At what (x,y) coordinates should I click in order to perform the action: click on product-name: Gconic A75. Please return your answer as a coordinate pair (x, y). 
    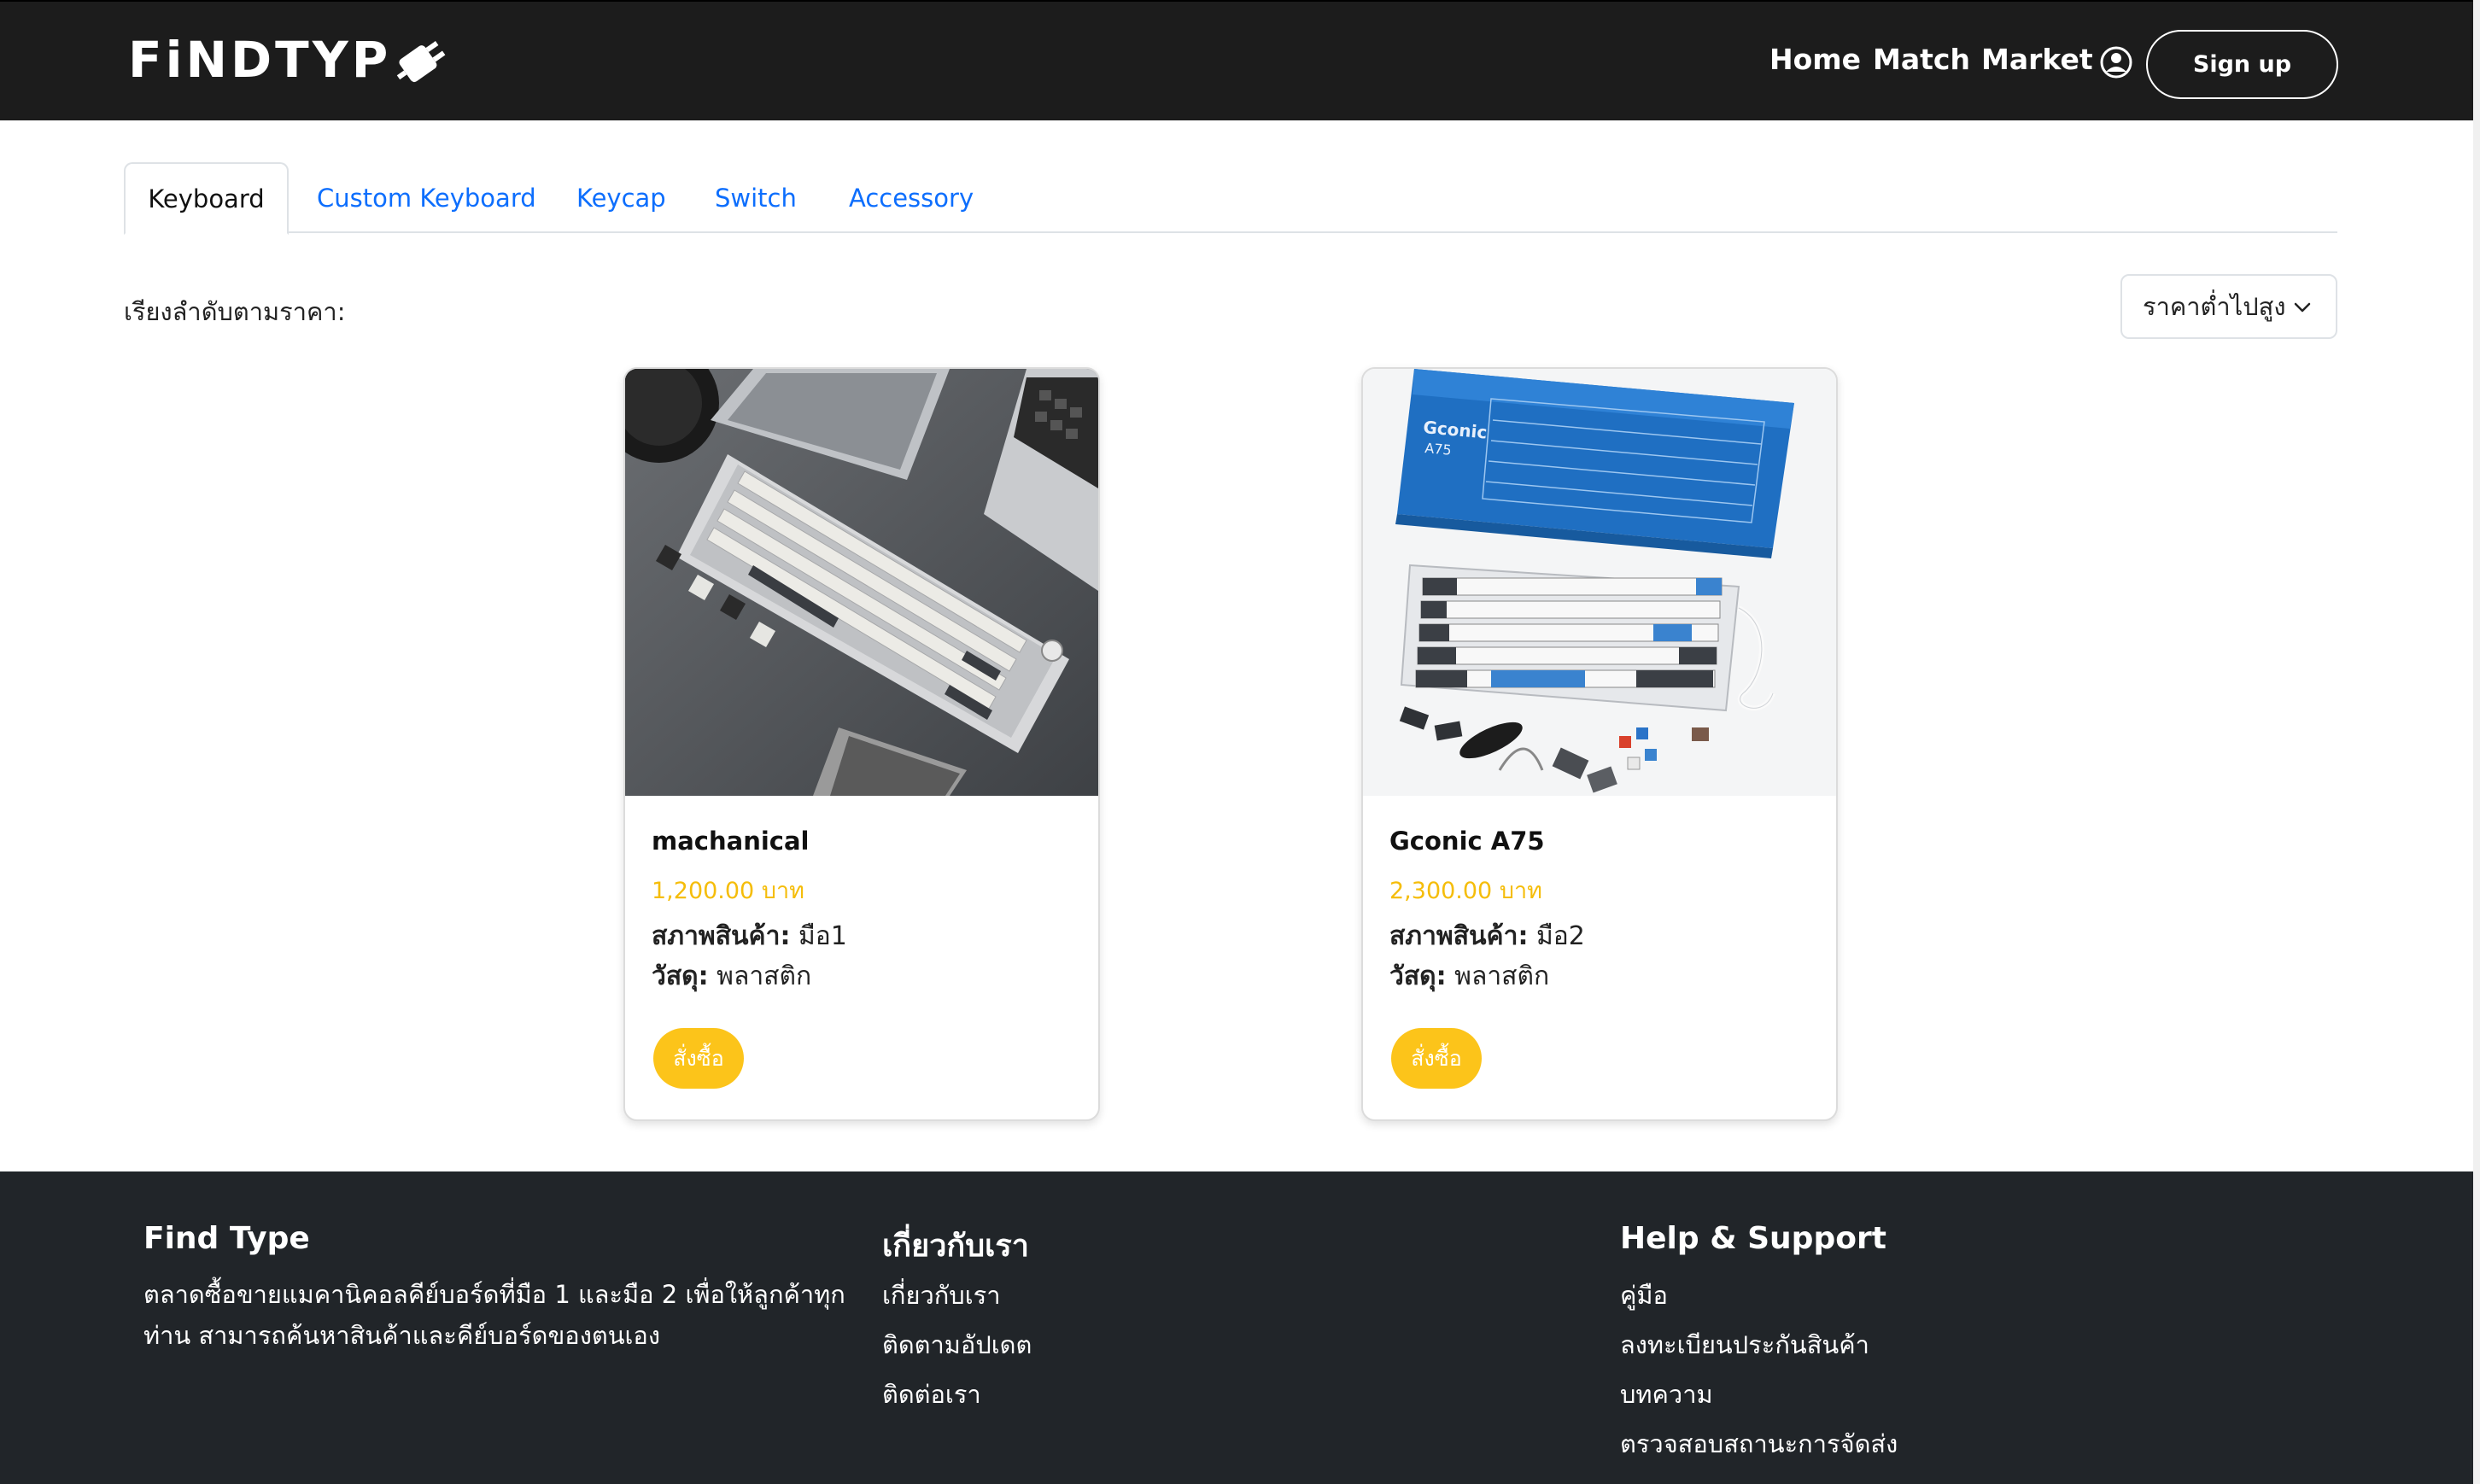
    Looking at the image, I should click on (1467, 841).